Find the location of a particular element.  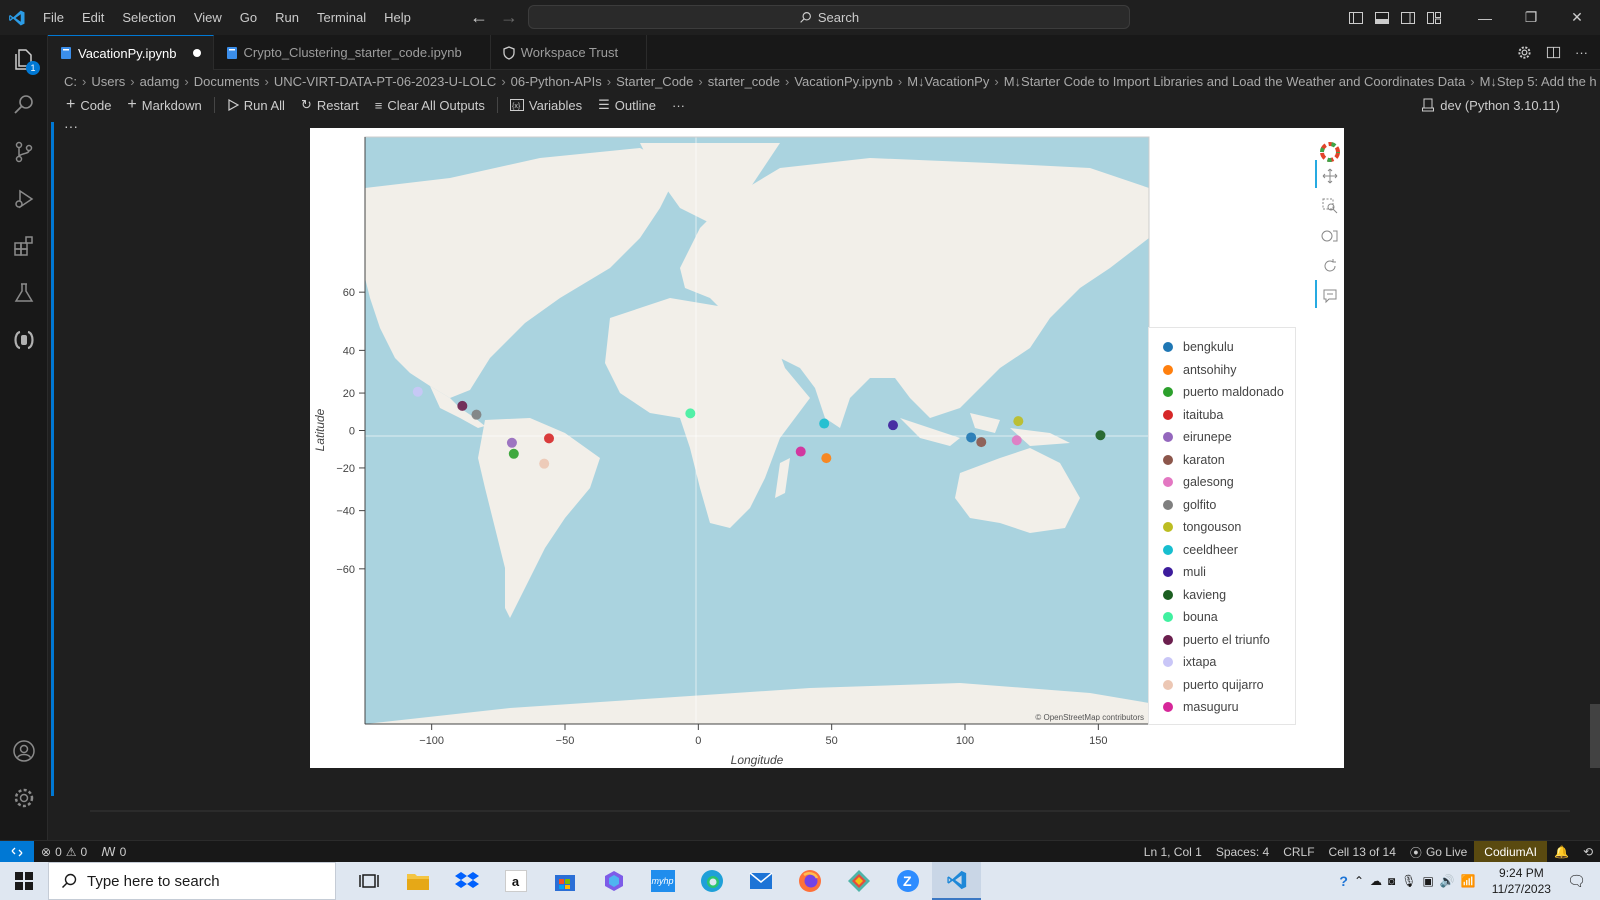

breadcrumb-item: Starter_Code is located at coordinates (654, 81).